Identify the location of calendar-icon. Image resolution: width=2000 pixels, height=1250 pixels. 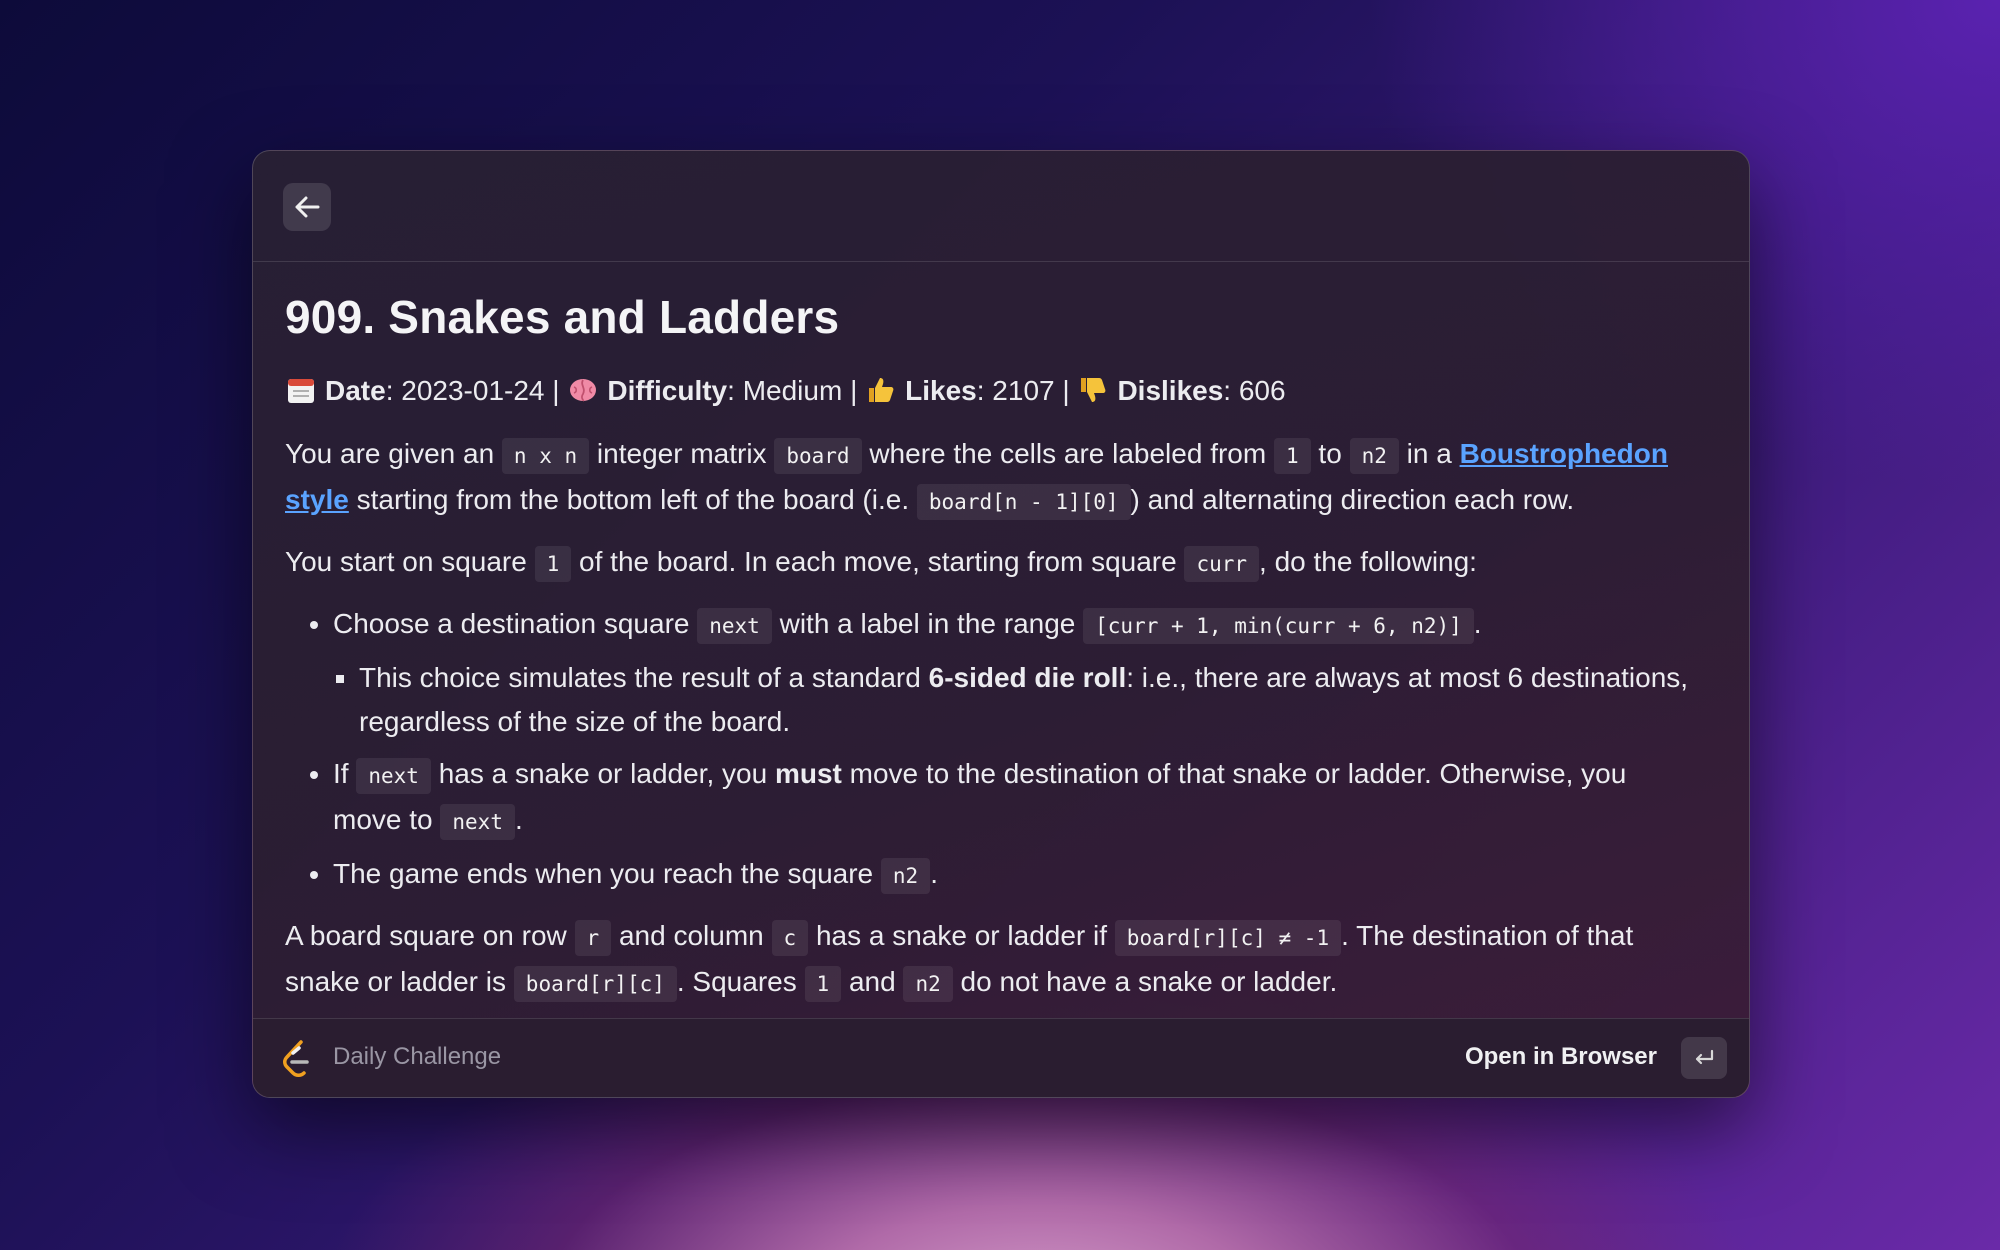
(301, 391).